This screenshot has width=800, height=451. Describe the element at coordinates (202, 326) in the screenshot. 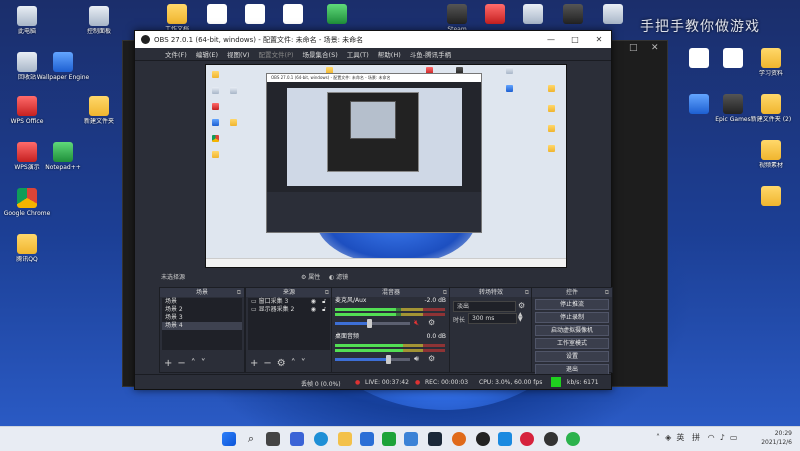

I see `scene-item-selected: 场景 4` at that location.